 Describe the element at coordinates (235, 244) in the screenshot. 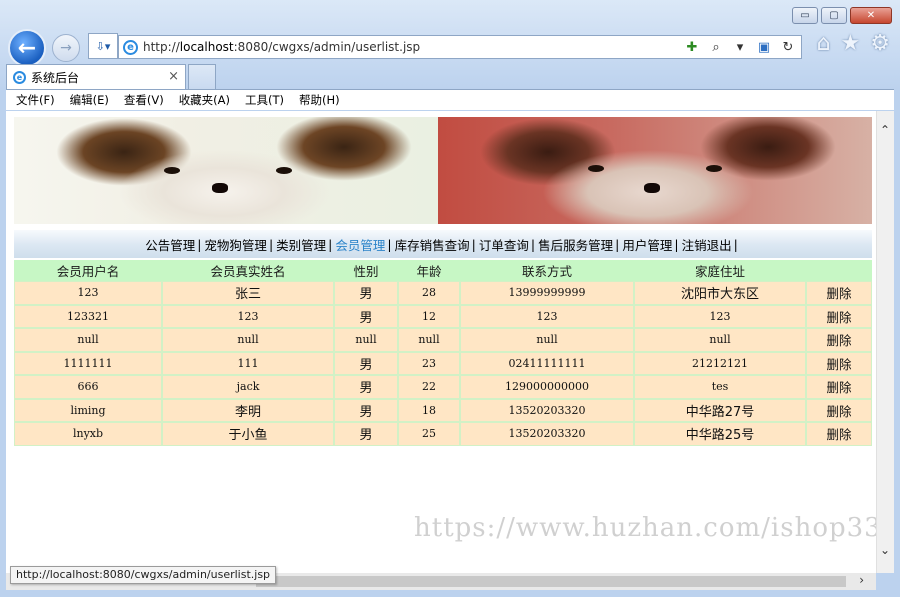

I see `nav-link-1: 宠物狗管理` at that location.